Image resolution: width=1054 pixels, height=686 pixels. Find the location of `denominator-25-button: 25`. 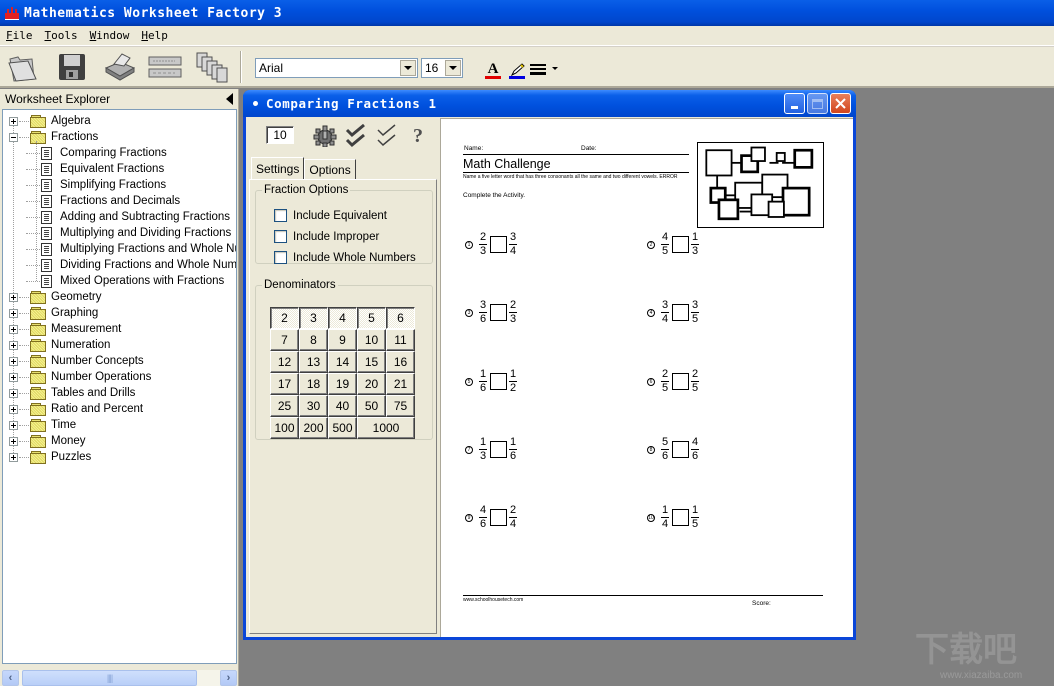

denominator-25-button: 25 is located at coordinates (284, 406).